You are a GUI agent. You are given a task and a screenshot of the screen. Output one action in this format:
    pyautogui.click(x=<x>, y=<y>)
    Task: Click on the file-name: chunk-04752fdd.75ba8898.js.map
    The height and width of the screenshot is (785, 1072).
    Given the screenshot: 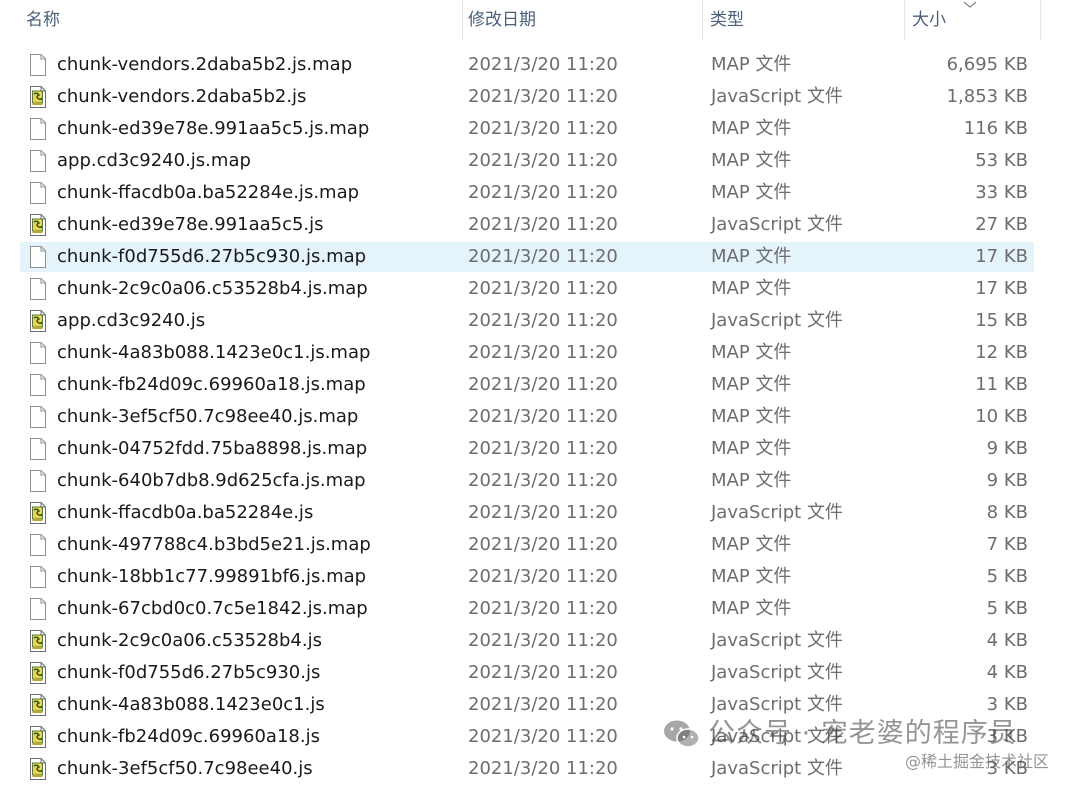 What is the action you would take?
    pyautogui.click(x=212, y=448)
    